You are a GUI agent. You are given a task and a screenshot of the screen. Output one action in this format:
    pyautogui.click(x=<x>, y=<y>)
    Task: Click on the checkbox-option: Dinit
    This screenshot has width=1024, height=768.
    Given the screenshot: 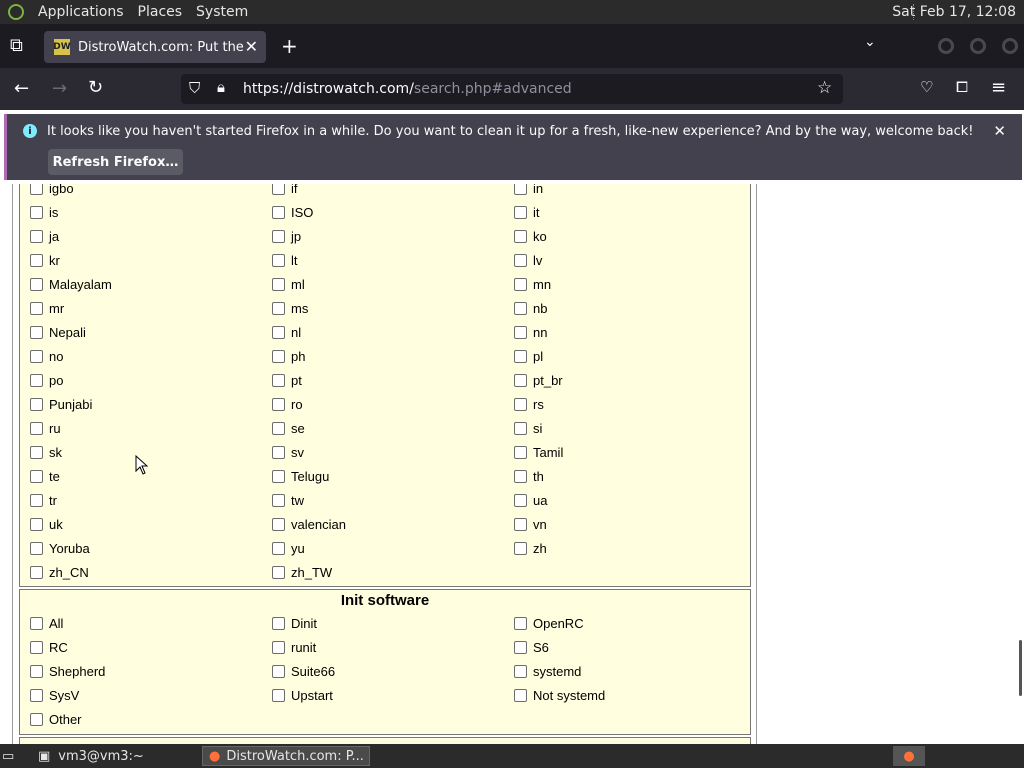 What is the action you would take?
    pyautogui.click(x=294, y=623)
    